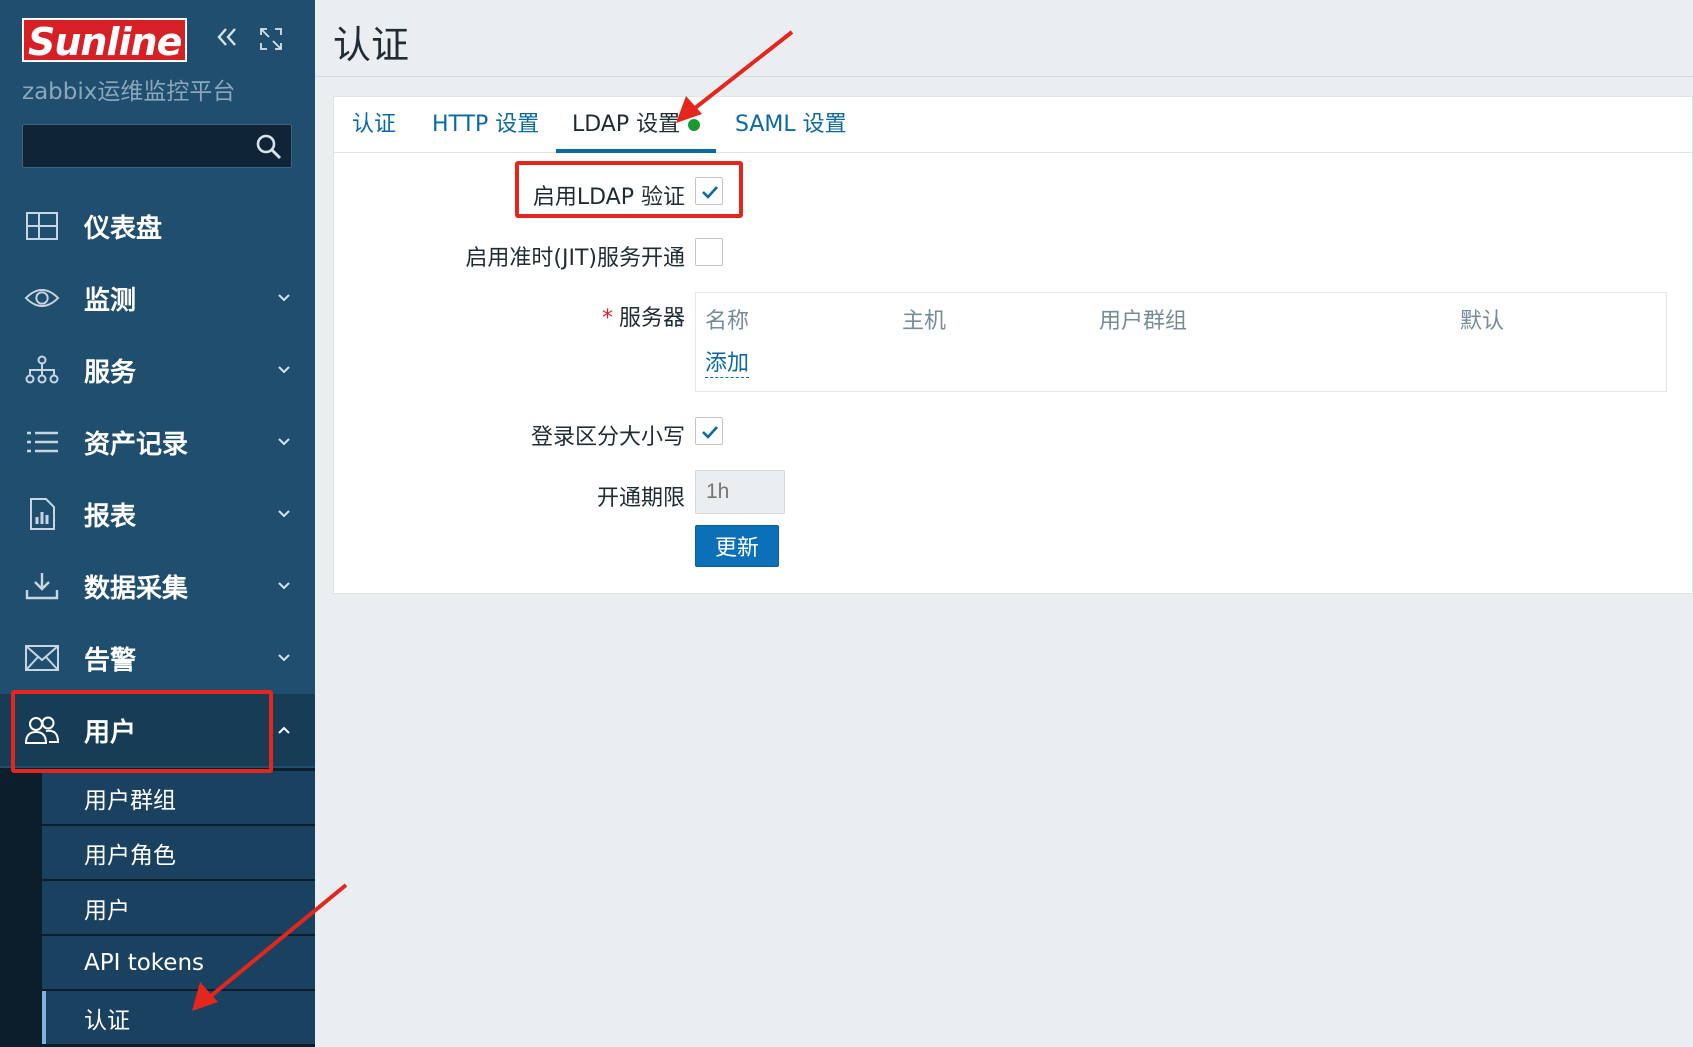 The image size is (1693, 1047). I want to click on menu-item-label: 服务, so click(110, 372).